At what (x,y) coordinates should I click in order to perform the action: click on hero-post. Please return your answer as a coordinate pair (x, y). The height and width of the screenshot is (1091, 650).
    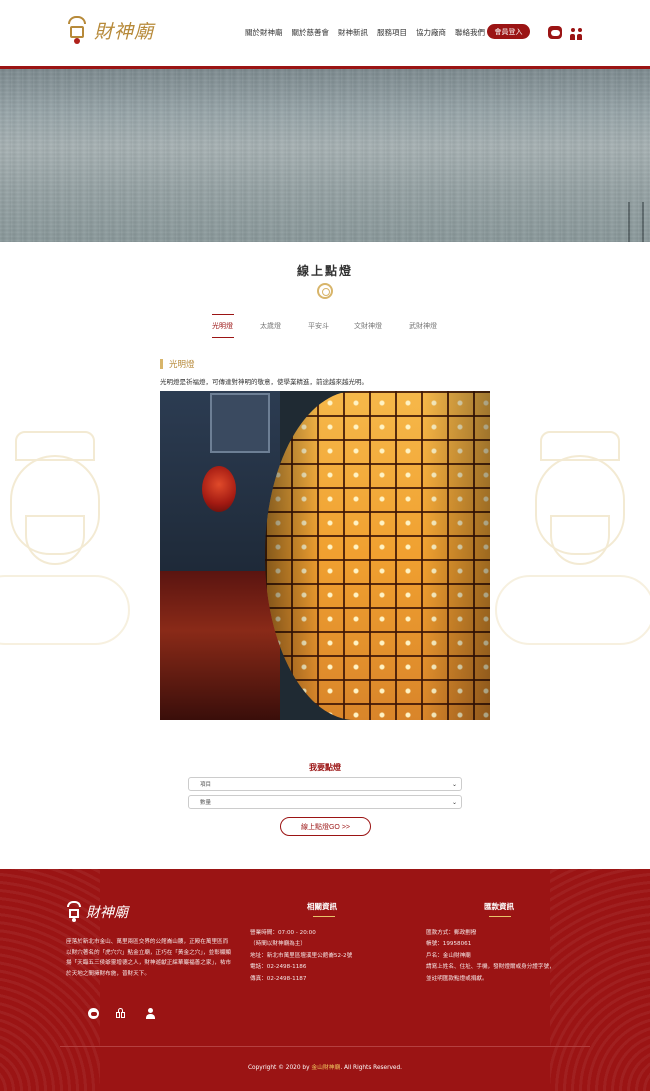
    Looking at the image, I should click on (636, 222).